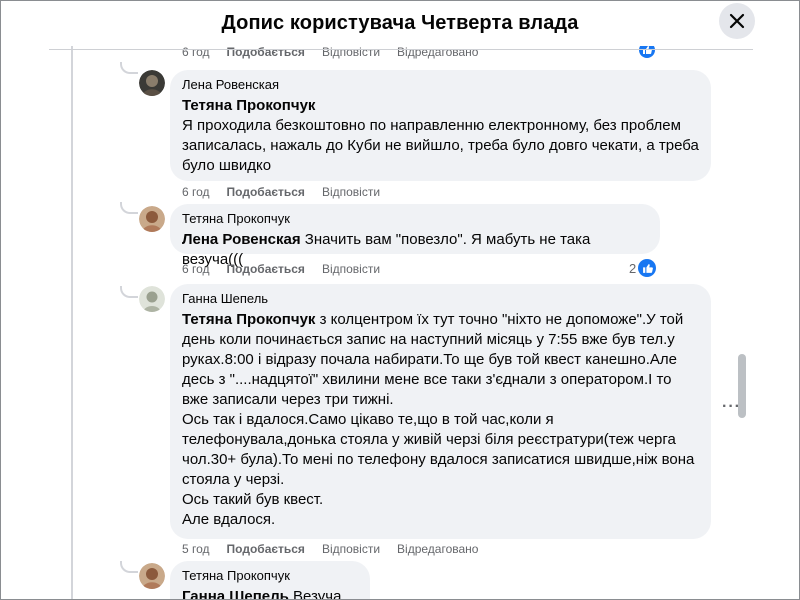  I want to click on comment-bubble: Тетяна Прокопчук Ганна Шепель Везуча ви, so click(270, 580).